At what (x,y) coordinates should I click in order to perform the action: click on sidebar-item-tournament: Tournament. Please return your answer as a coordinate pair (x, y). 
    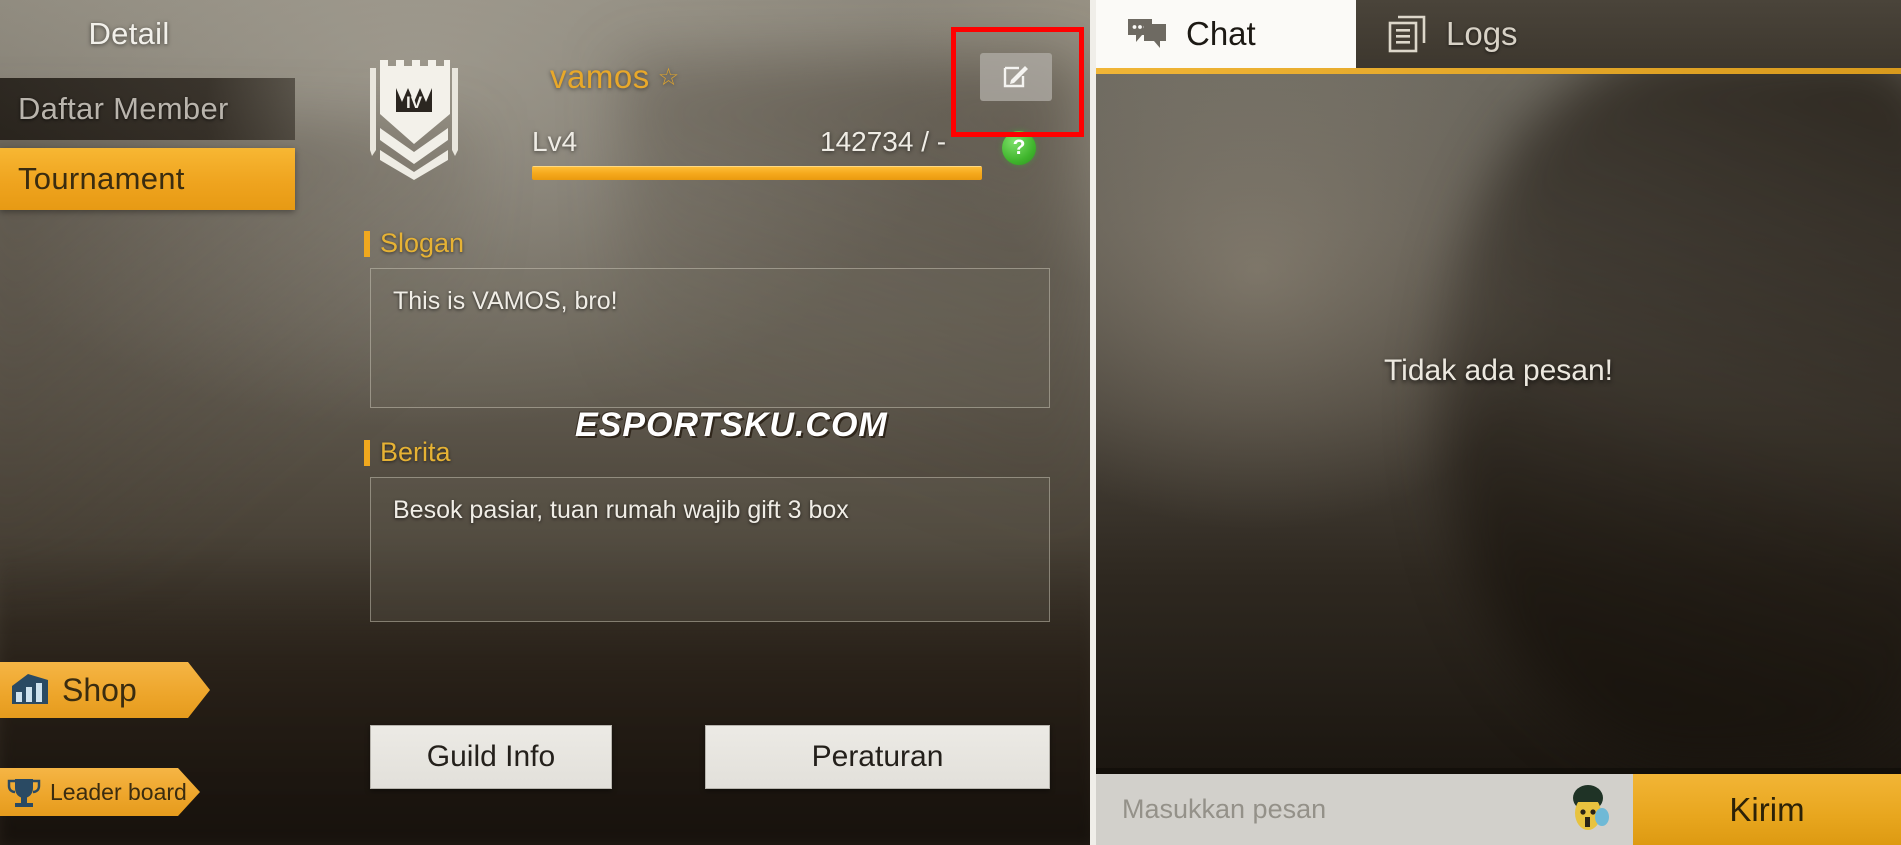
    Looking at the image, I should click on (147, 179).